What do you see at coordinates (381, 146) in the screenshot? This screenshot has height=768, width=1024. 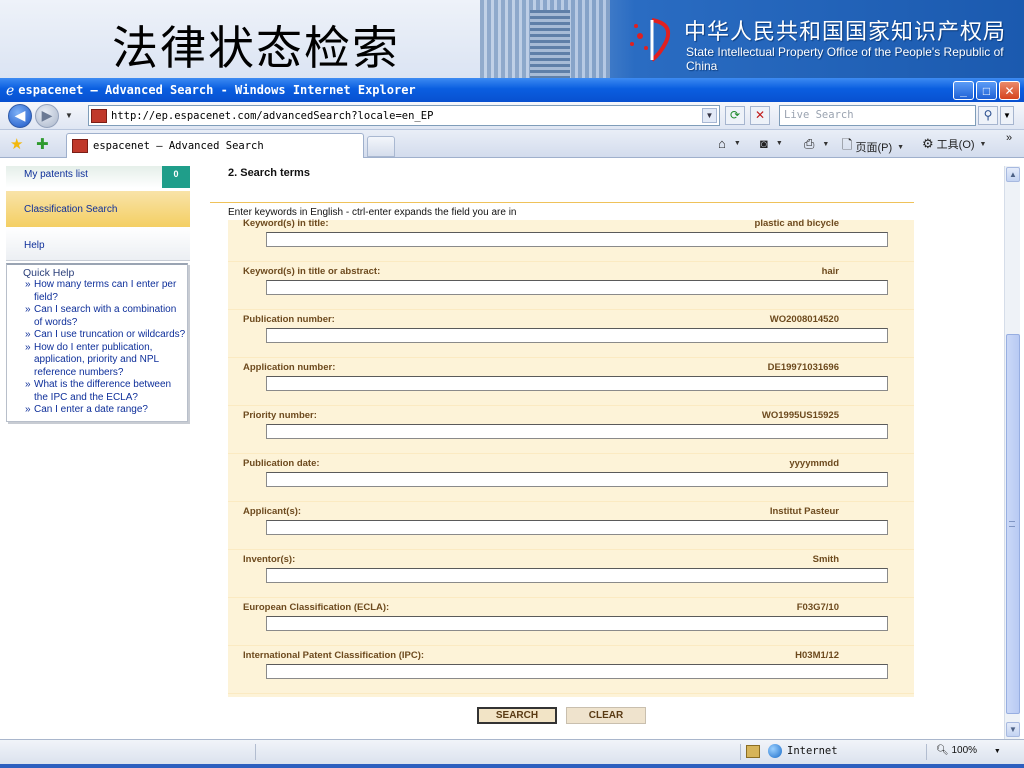 I see `new-tab-button` at bounding box center [381, 146].